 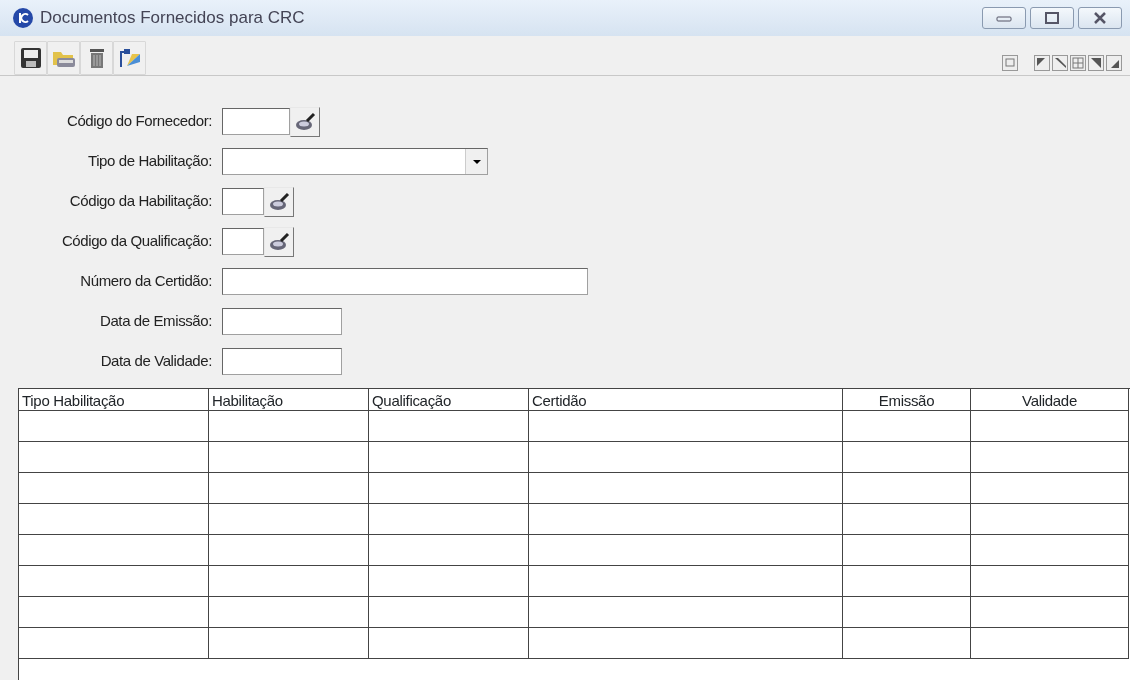 I want to click on delete-button, so click(x=96, y=58).